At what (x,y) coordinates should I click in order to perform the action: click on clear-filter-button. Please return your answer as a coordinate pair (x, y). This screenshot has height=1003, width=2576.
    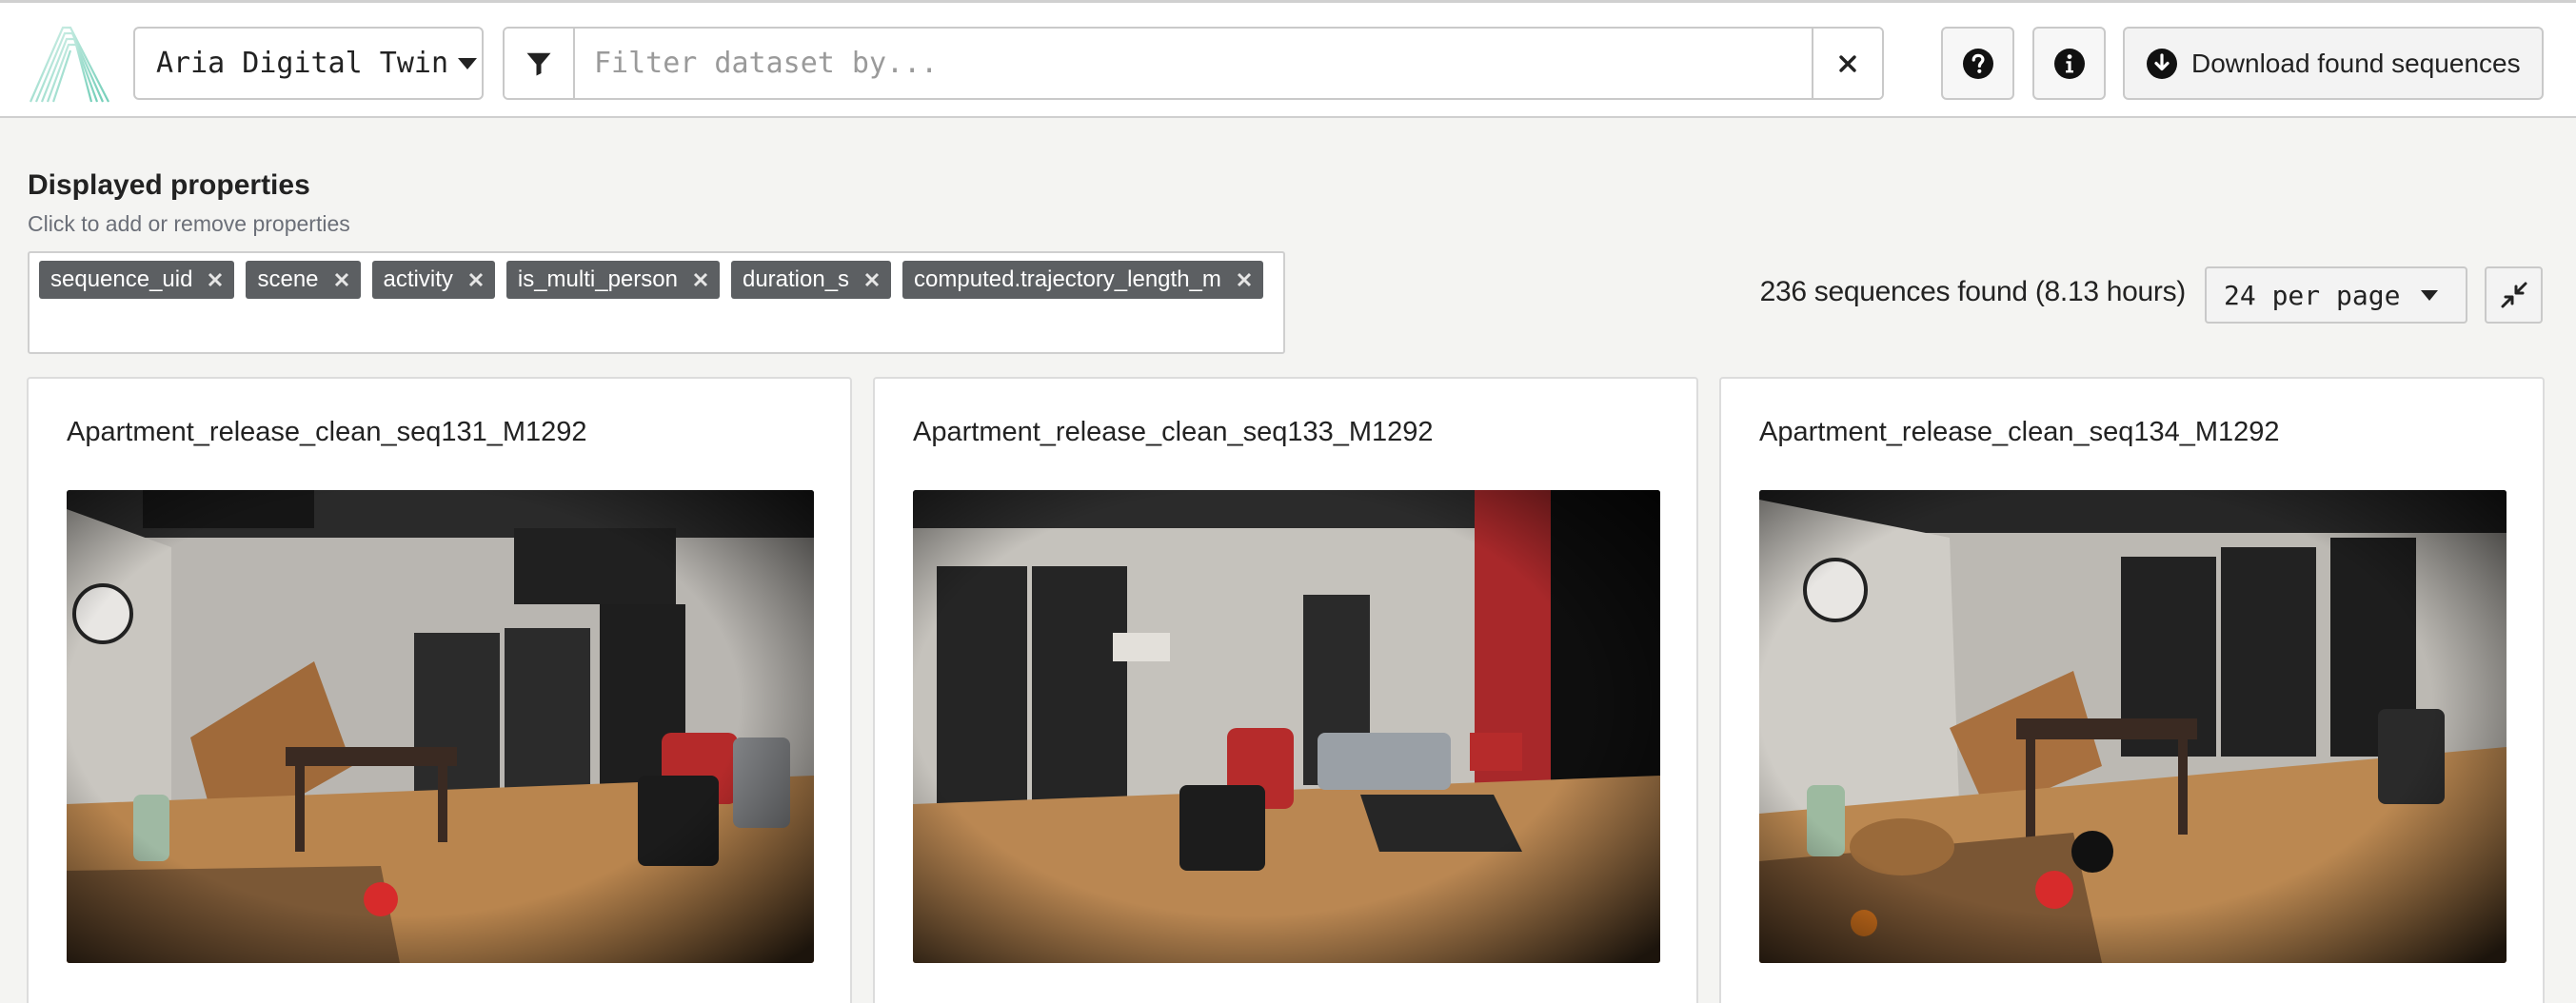
    Looking at the image, I should click on (1847, 64).